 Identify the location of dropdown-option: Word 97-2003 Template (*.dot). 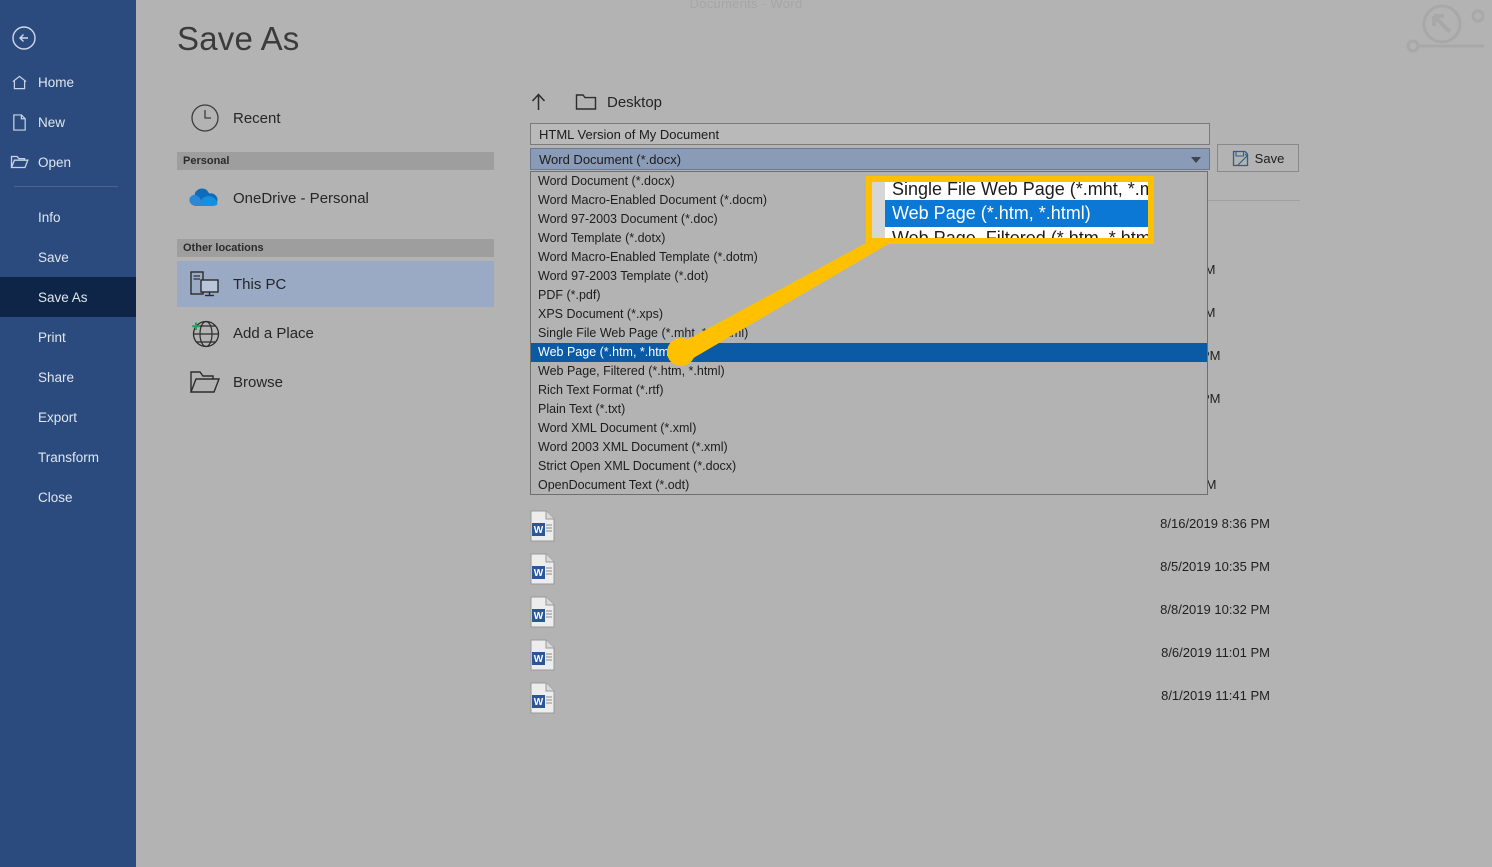
(869, 276).